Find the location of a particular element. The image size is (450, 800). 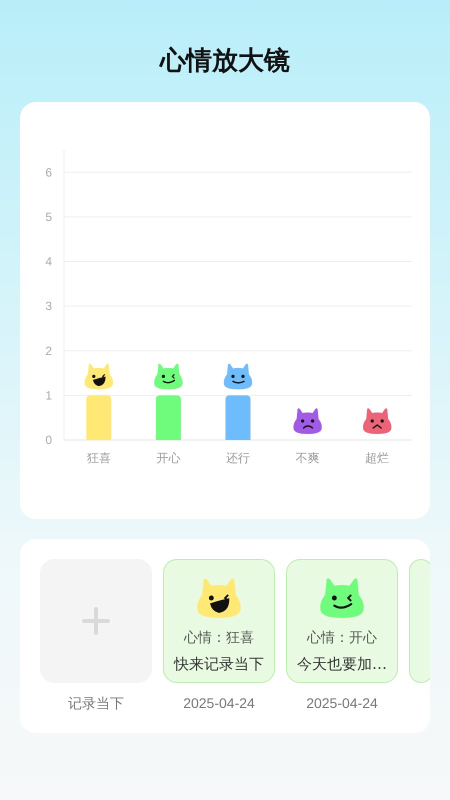

axis-tick-label: 3 is located at coordinates (48, 306).